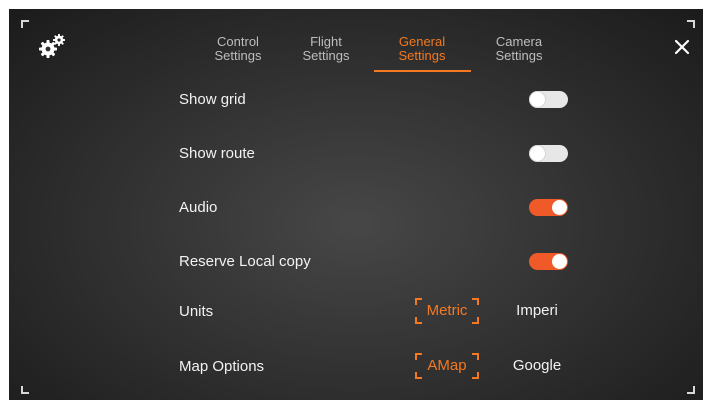 The height and width of the screenshot is (405, 712). I want to click on frame-corner-top-left, so click(25, 24).